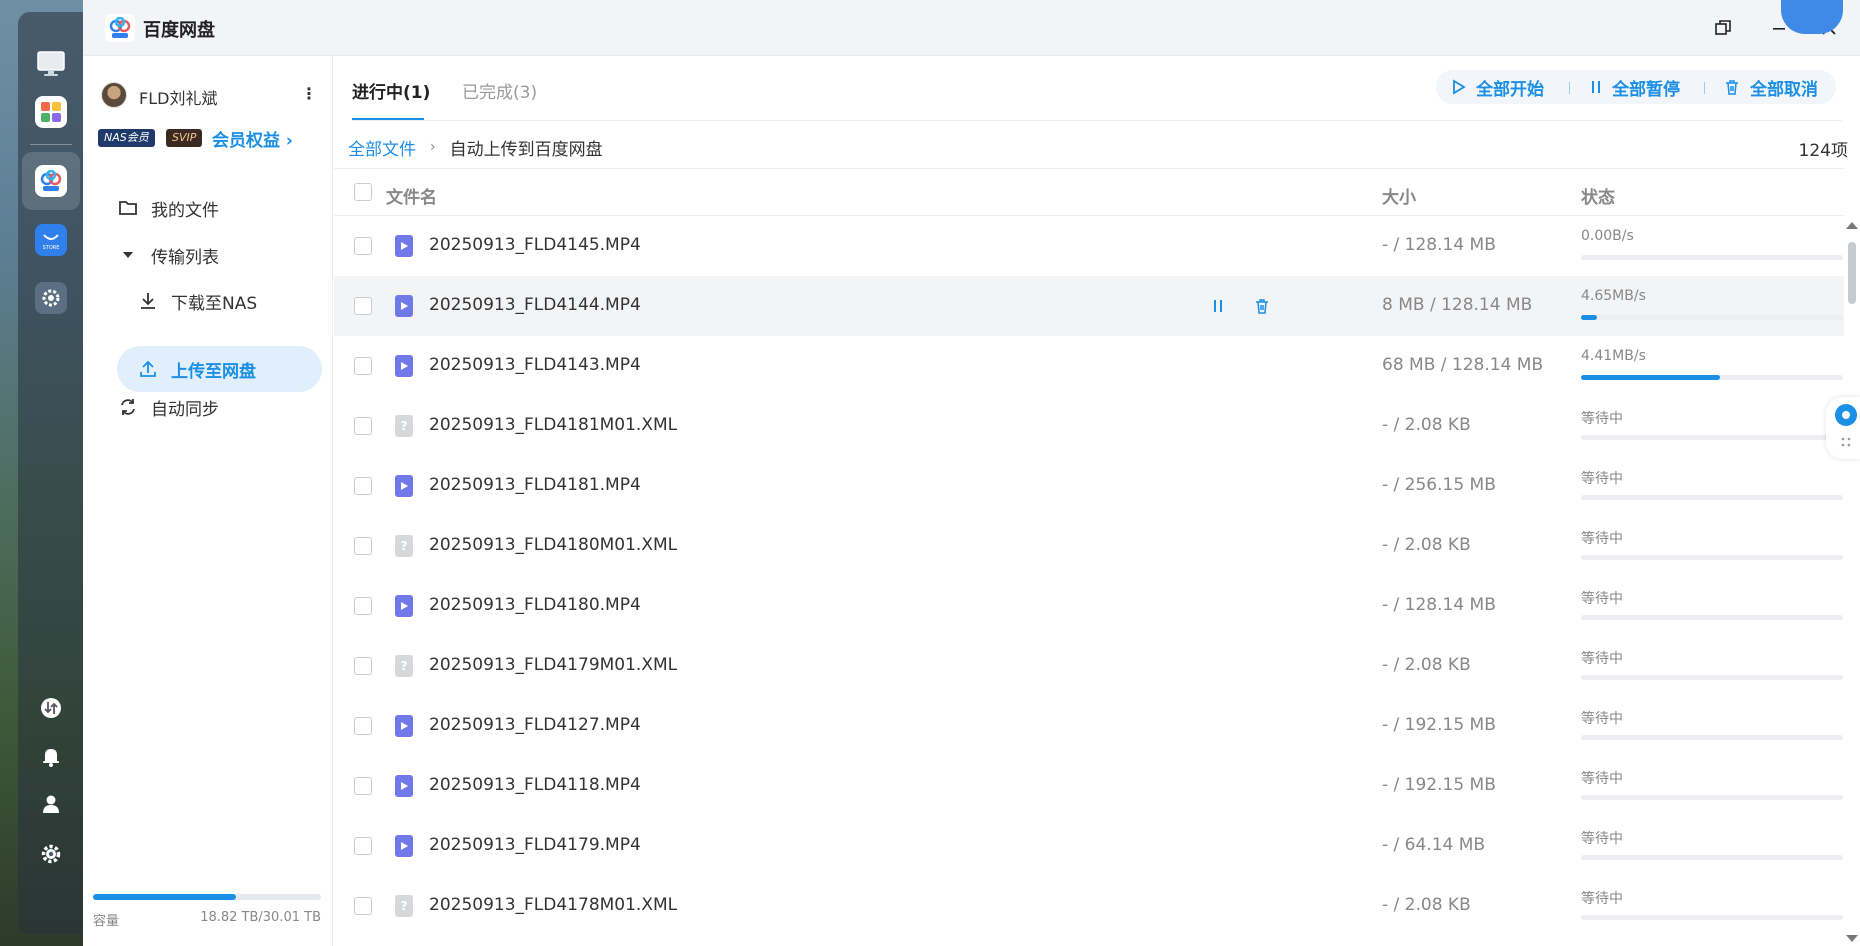 The height and width of the screenshot is (946, 1860). Describe the element at coordinates (1089, 192) in the screenshot. I see `table-header: 文件名 大小 状态` at that location.